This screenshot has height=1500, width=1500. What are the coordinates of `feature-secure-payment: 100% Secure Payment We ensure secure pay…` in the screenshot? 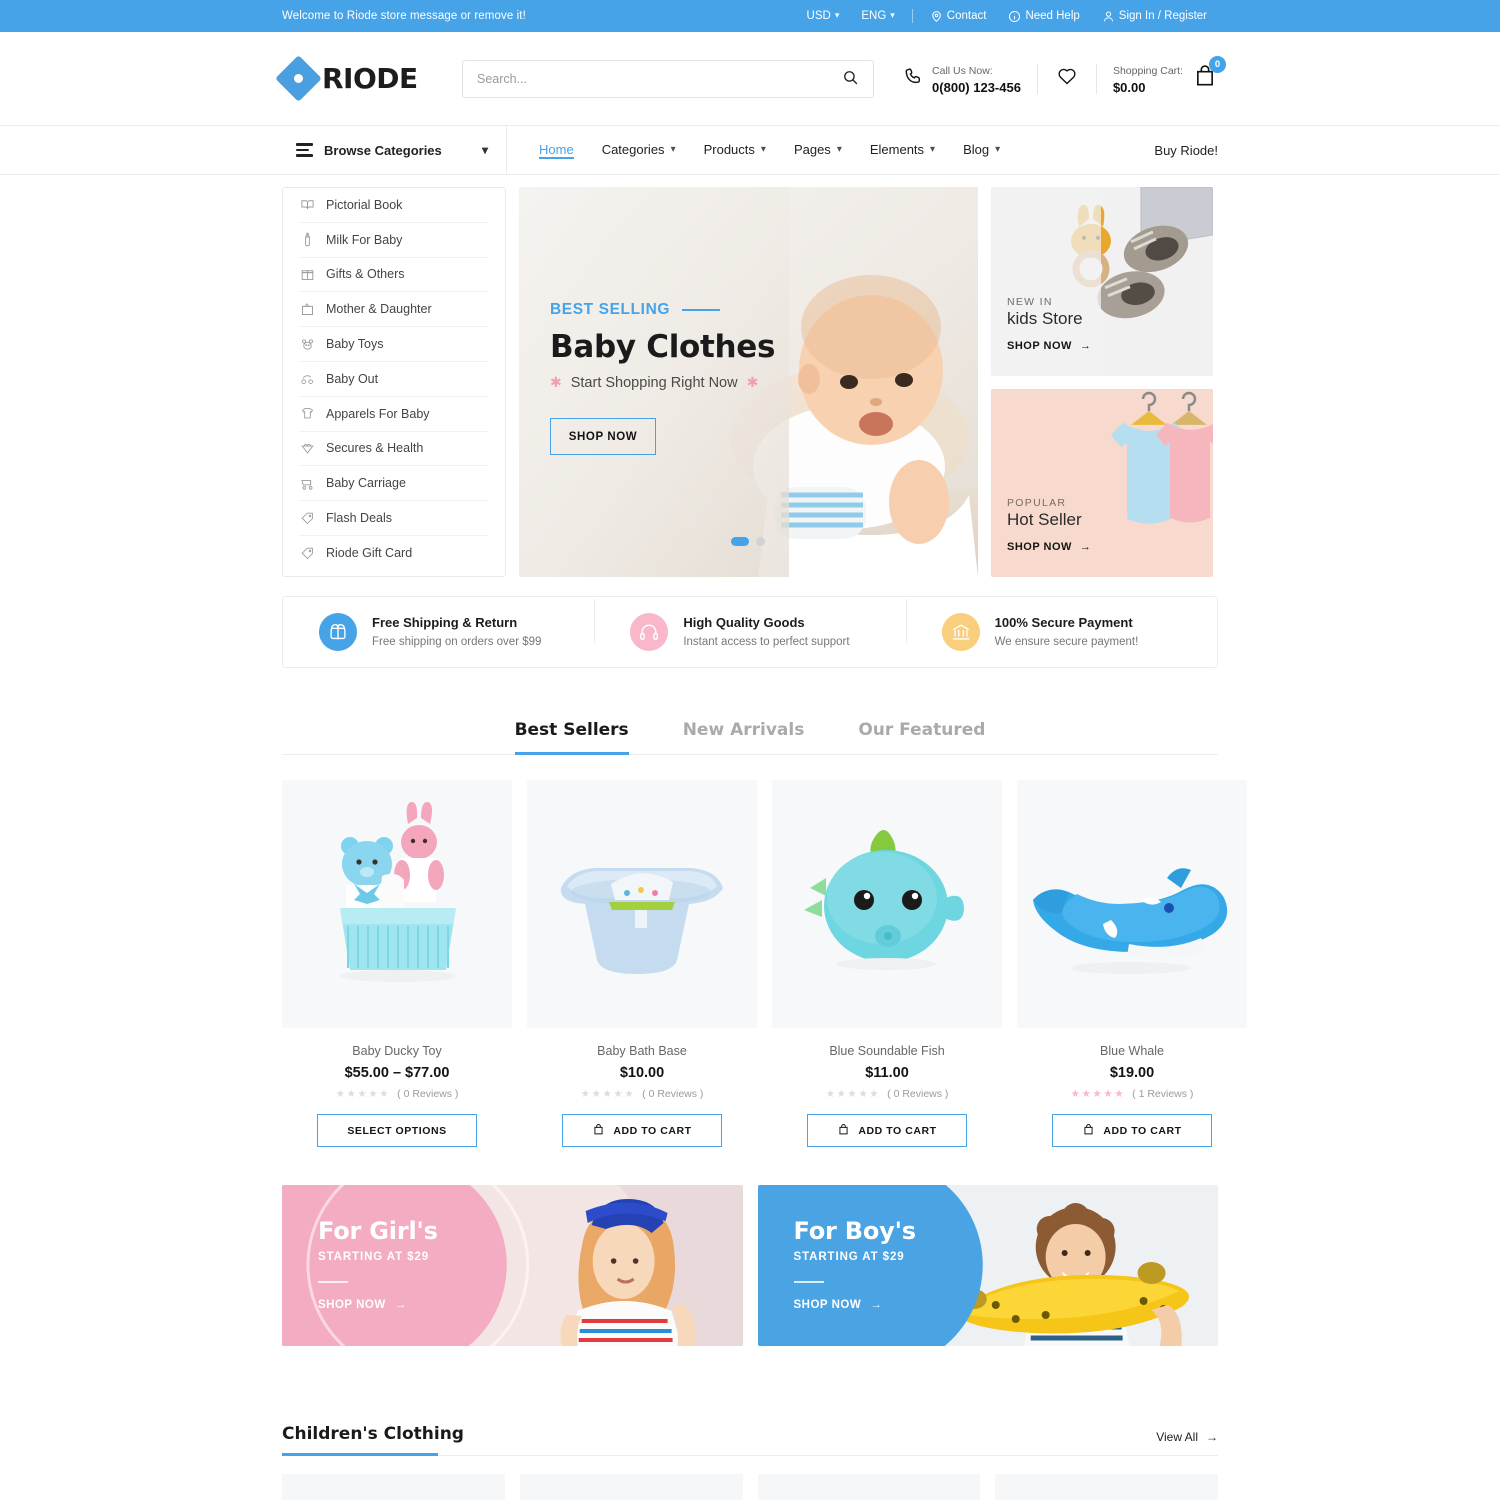 It's located at (1061, 625).